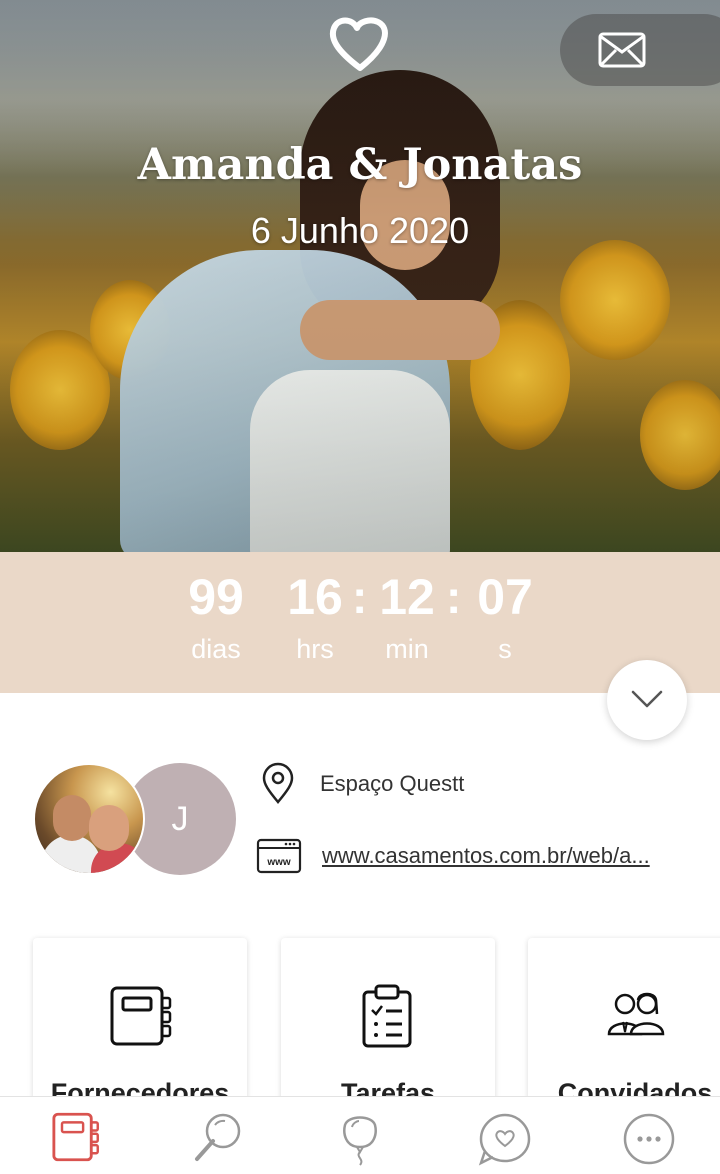  I want to click on countdown-seconds: 07, so click(505, 597).